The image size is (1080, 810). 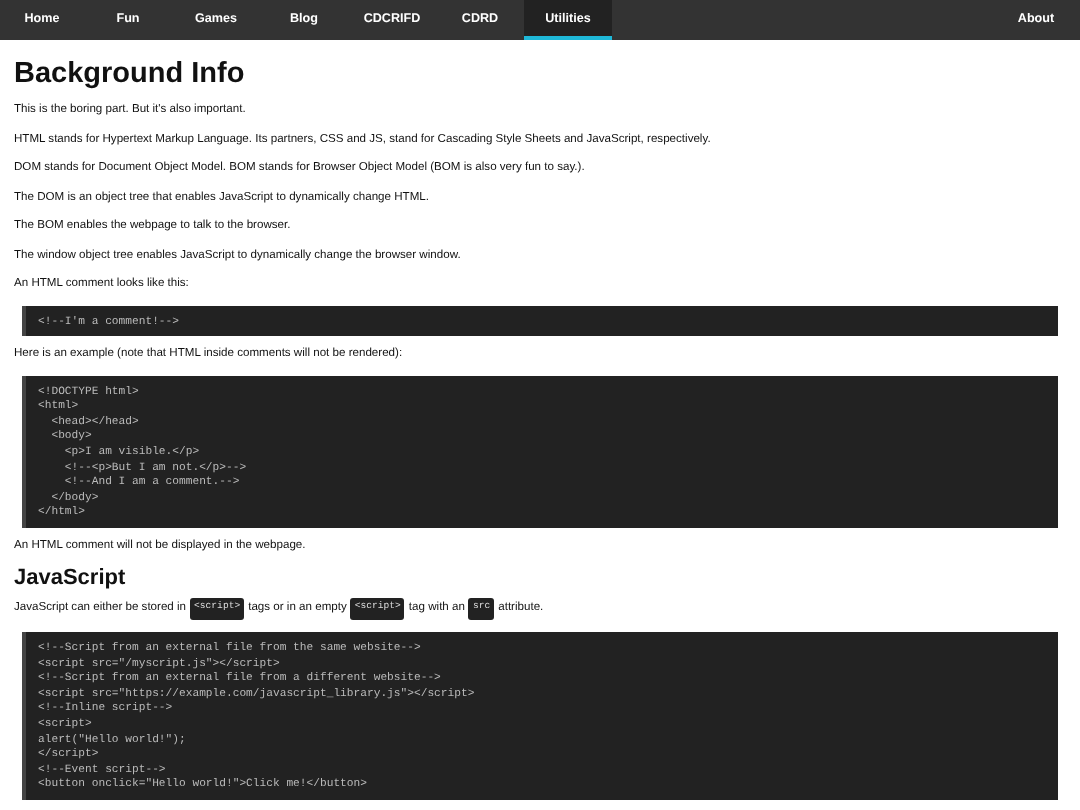 I want to click on section-heading: JavaScript, so click(x=71, y=578).